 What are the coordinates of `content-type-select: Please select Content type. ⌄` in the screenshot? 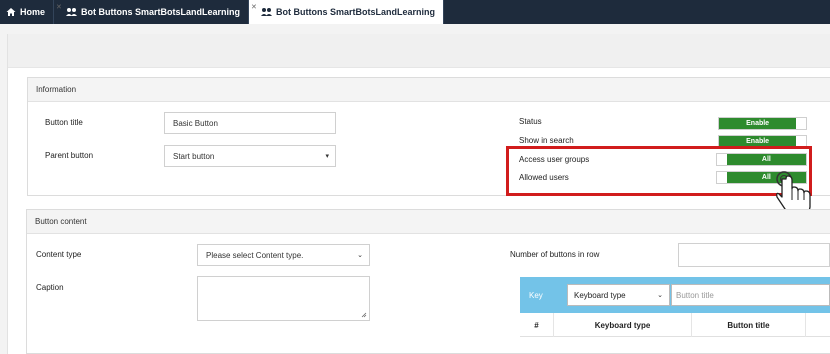 It's located at (283, 255).